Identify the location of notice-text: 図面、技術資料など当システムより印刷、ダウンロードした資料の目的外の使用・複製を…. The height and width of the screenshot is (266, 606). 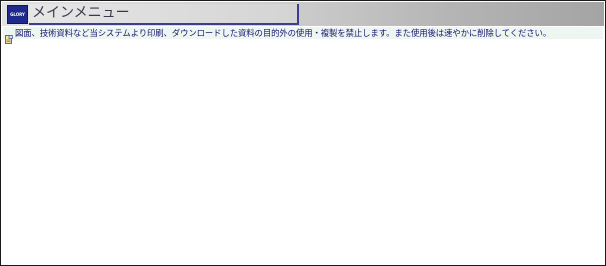
(283, 33).